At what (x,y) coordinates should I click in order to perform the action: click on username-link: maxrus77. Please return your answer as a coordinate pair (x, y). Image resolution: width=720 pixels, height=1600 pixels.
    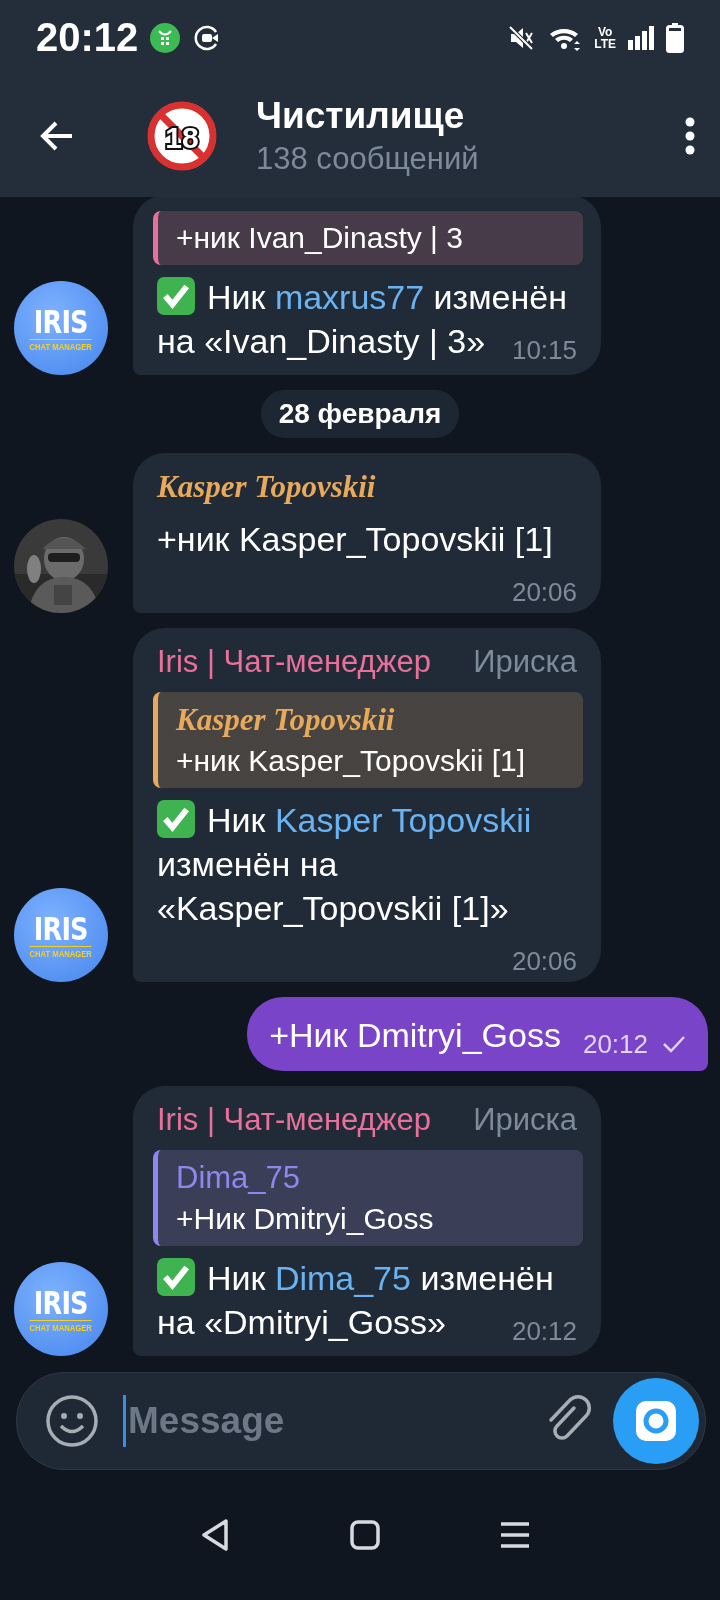
    Looking at the image, I should click on (349, 297).